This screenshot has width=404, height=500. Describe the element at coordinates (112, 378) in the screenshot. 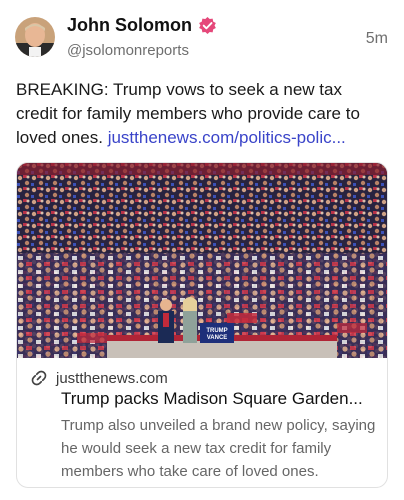

I see `link-domain: justthenews.com` at that location.